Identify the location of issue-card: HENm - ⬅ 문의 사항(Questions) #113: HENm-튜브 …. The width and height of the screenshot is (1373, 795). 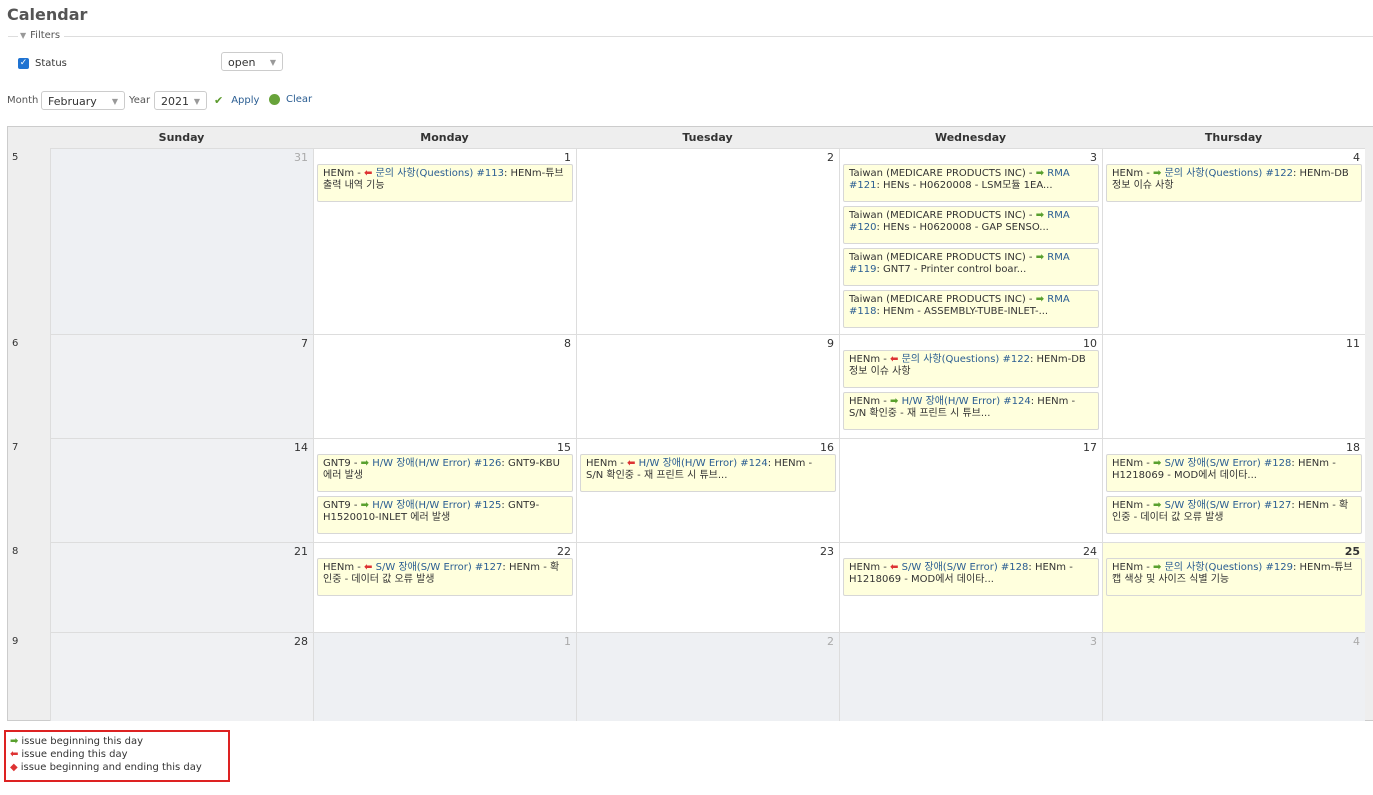
(445, 183).